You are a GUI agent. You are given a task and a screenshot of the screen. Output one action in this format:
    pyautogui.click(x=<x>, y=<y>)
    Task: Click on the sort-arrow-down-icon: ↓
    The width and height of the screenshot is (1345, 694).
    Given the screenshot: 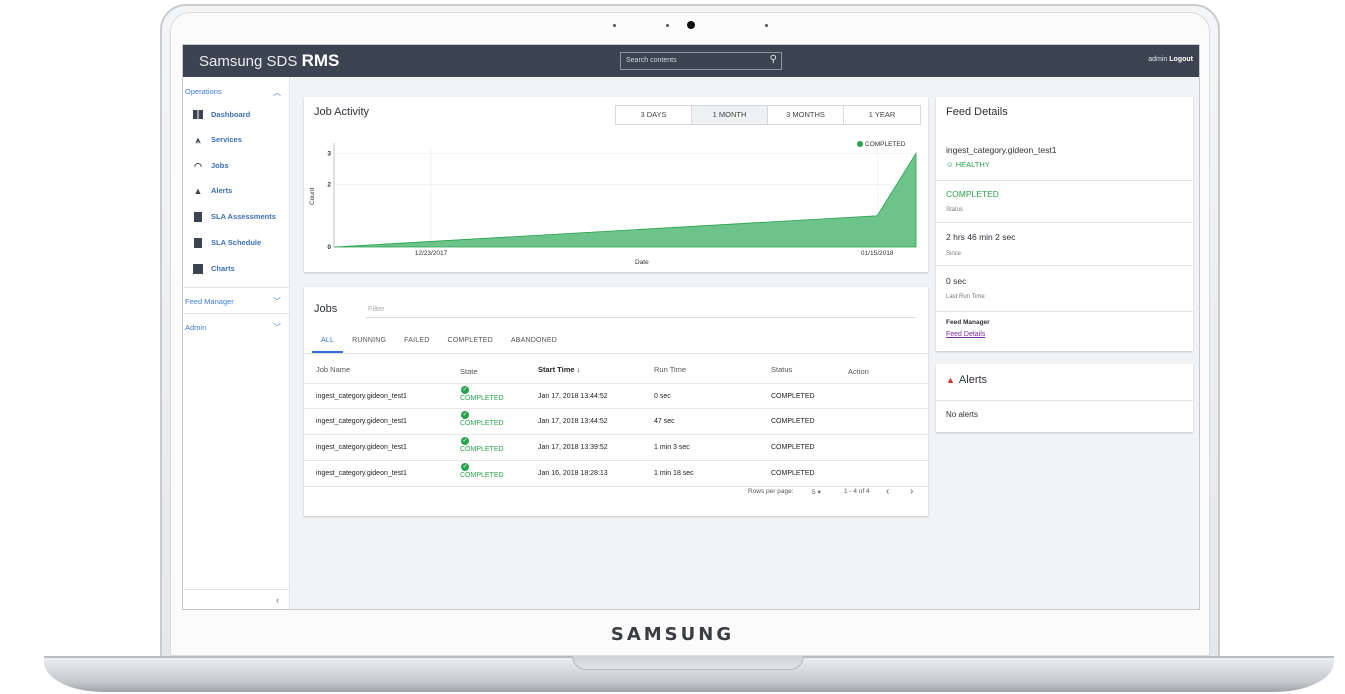 What is the action you would take?
    pyautogui.click(x=579, y=369)
    